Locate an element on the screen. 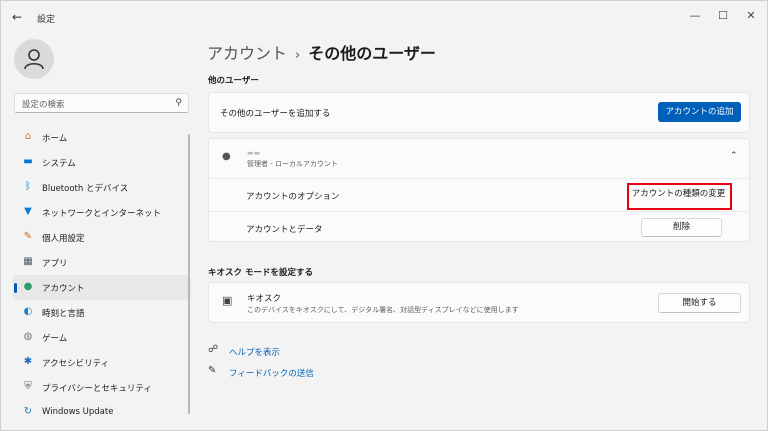 Image resolution: width=768 pixels, height=431 pixels. sidebar-item: ᛒ Bluetooth とデバイス is located at coordinates (102, 187).